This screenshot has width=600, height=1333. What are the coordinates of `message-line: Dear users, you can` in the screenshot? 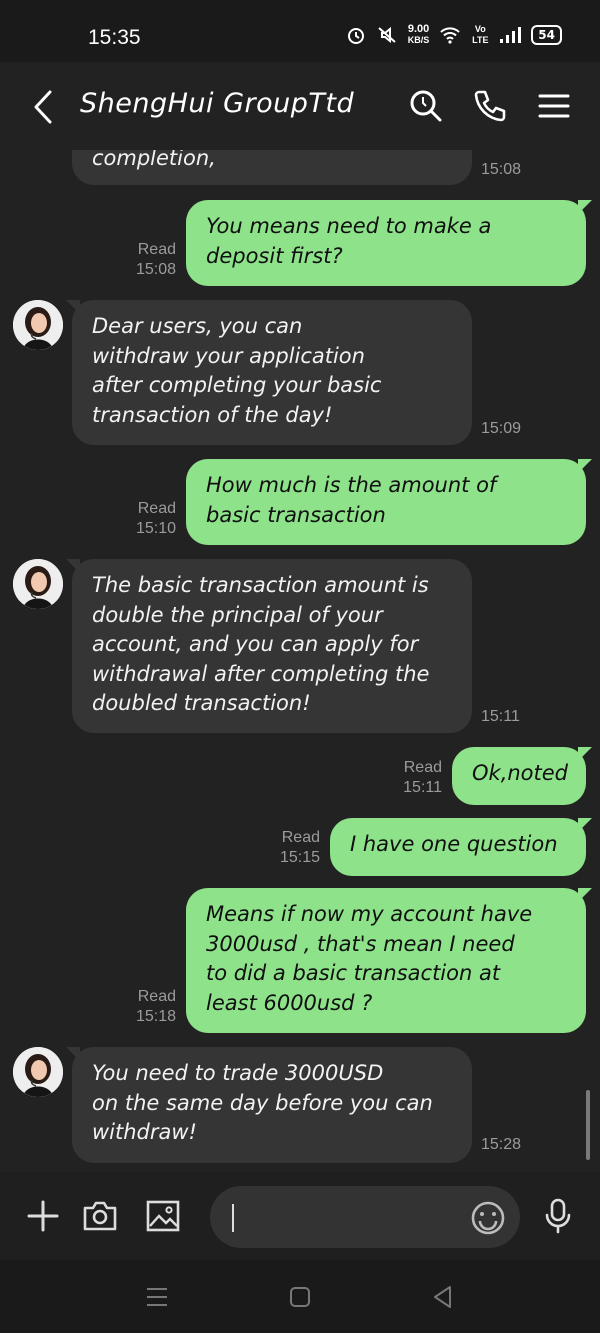 It's located at (197, 326).